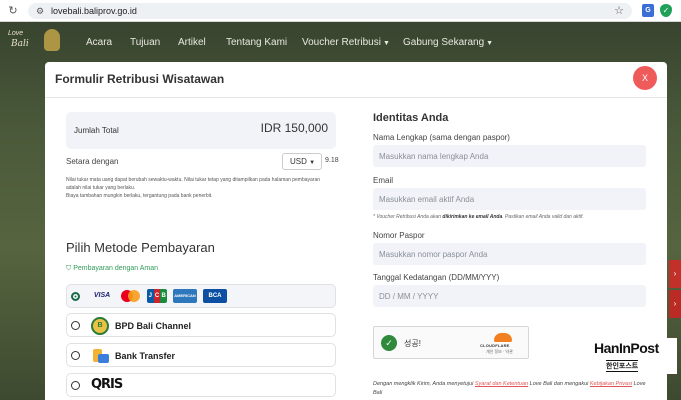  Describe the element at coordinates (101, 188) in the screenshot. I see `note-line-2: adalah nilai tukar yang berlaku.` at that location.